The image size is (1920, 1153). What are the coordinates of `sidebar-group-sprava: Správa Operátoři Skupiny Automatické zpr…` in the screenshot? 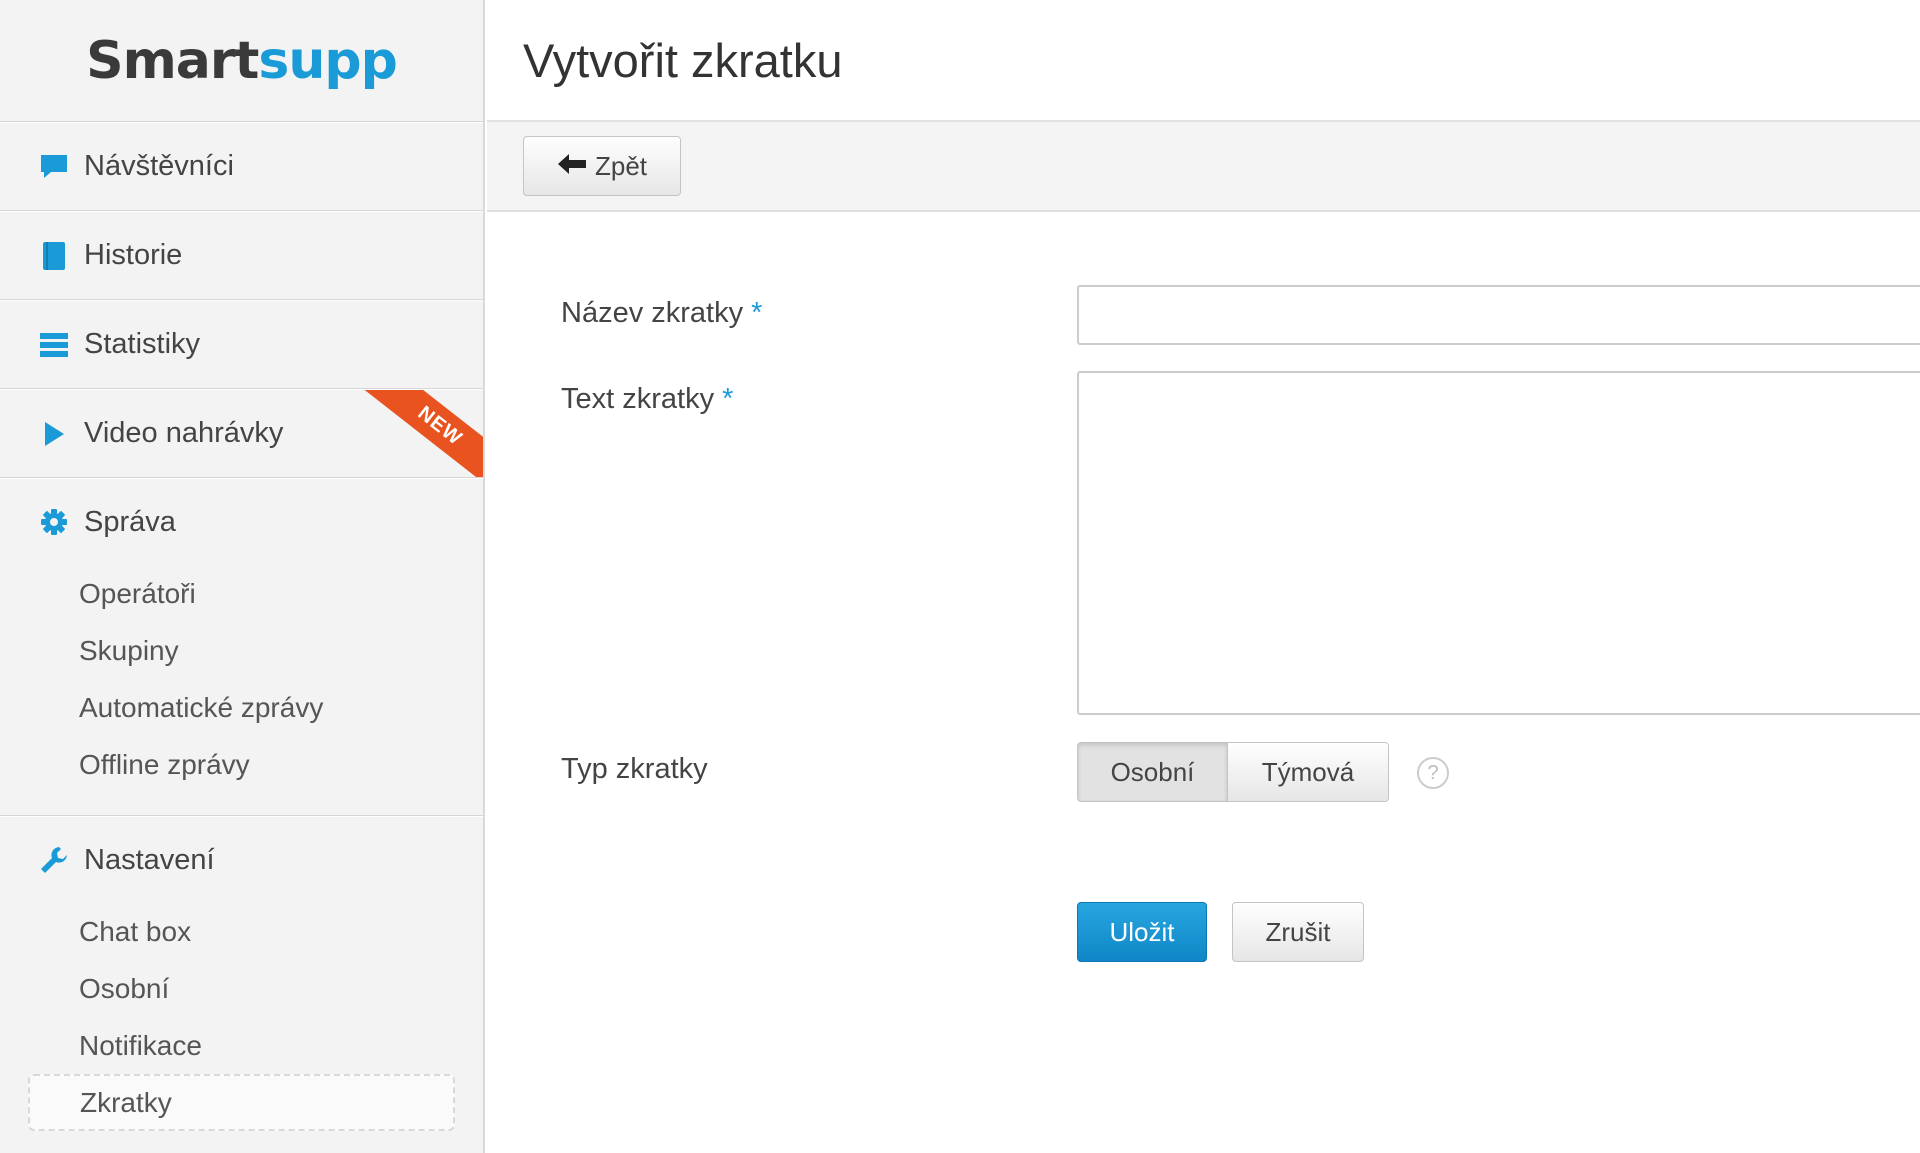 It's located at (241, 647).